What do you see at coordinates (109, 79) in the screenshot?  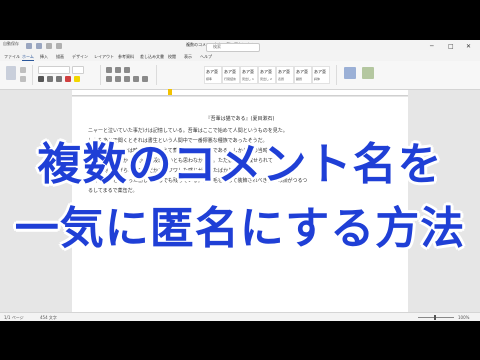 I see `align-left-icon` at bounding box center [109, 79].